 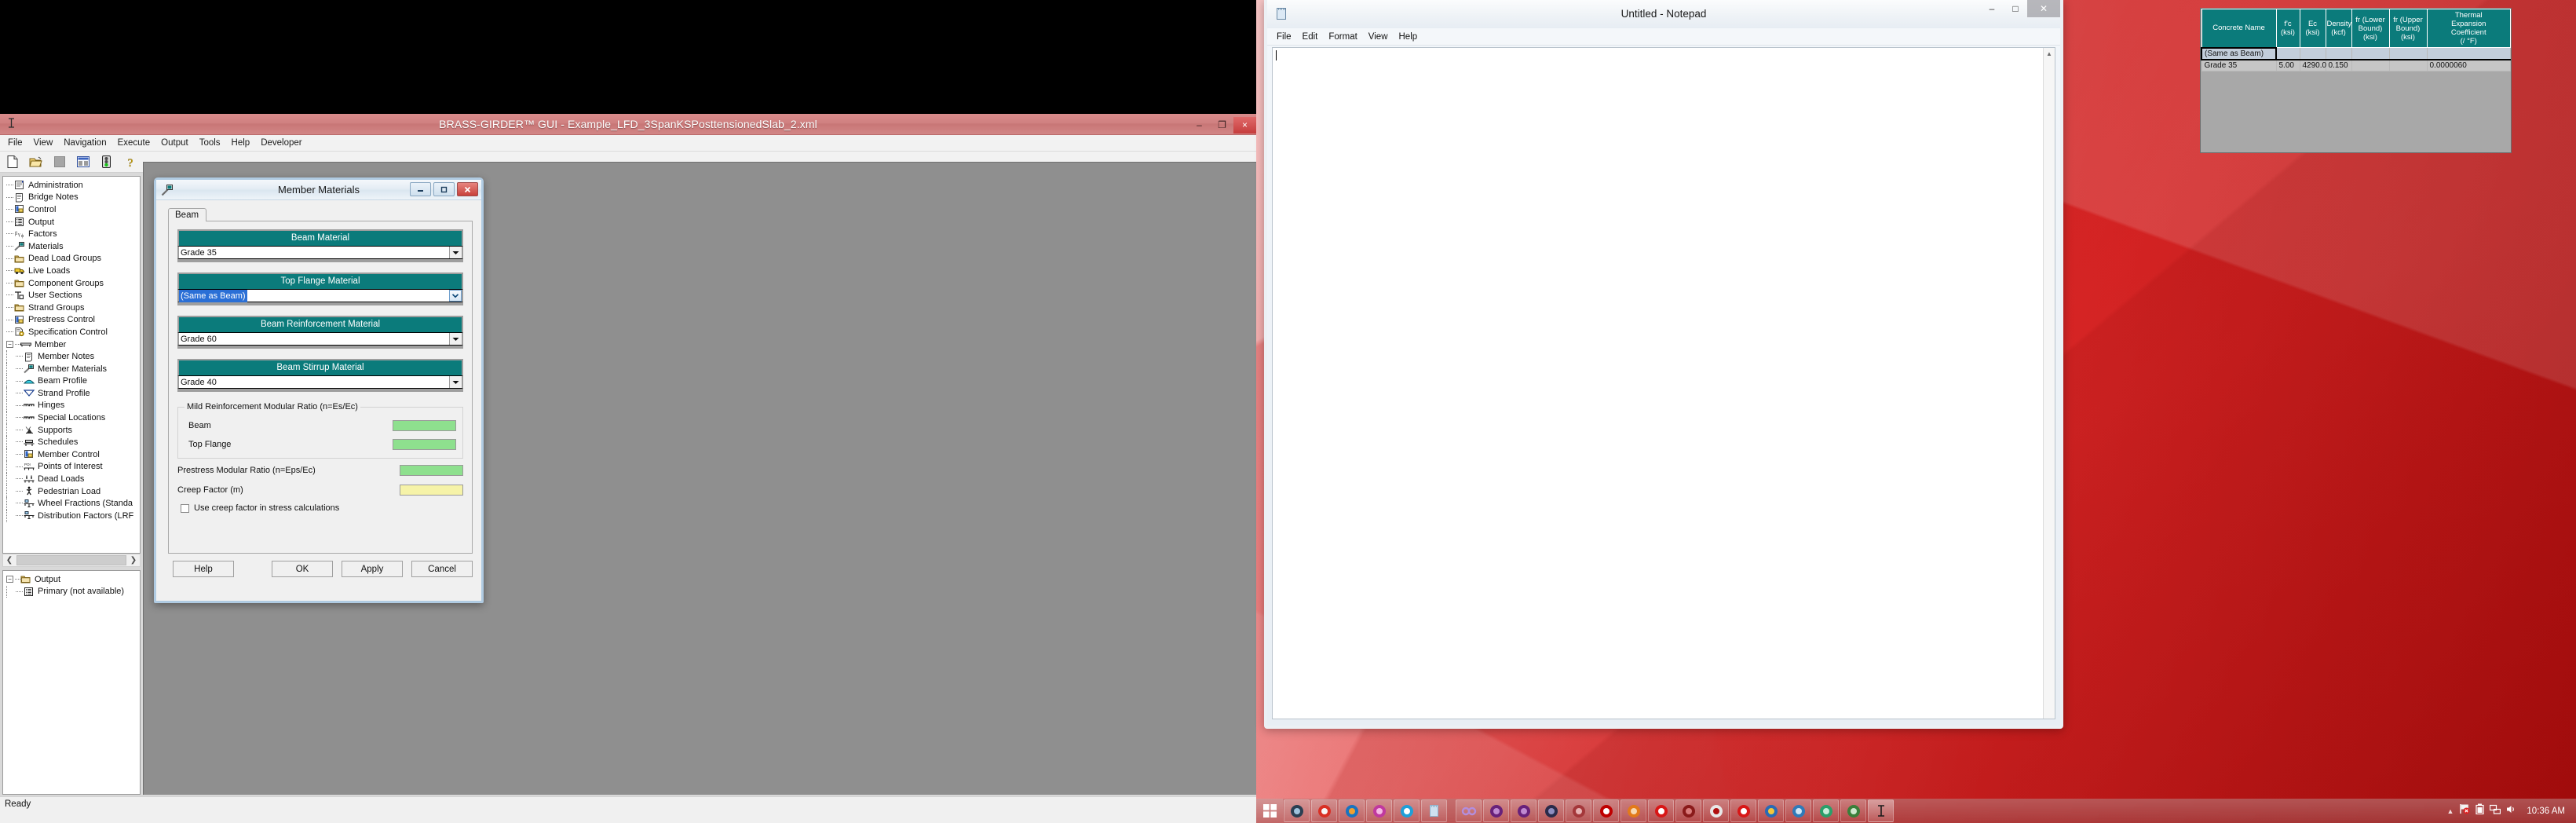 I want to click on cell-concrete-name: Grade 35, so click(x=2239, y=64).